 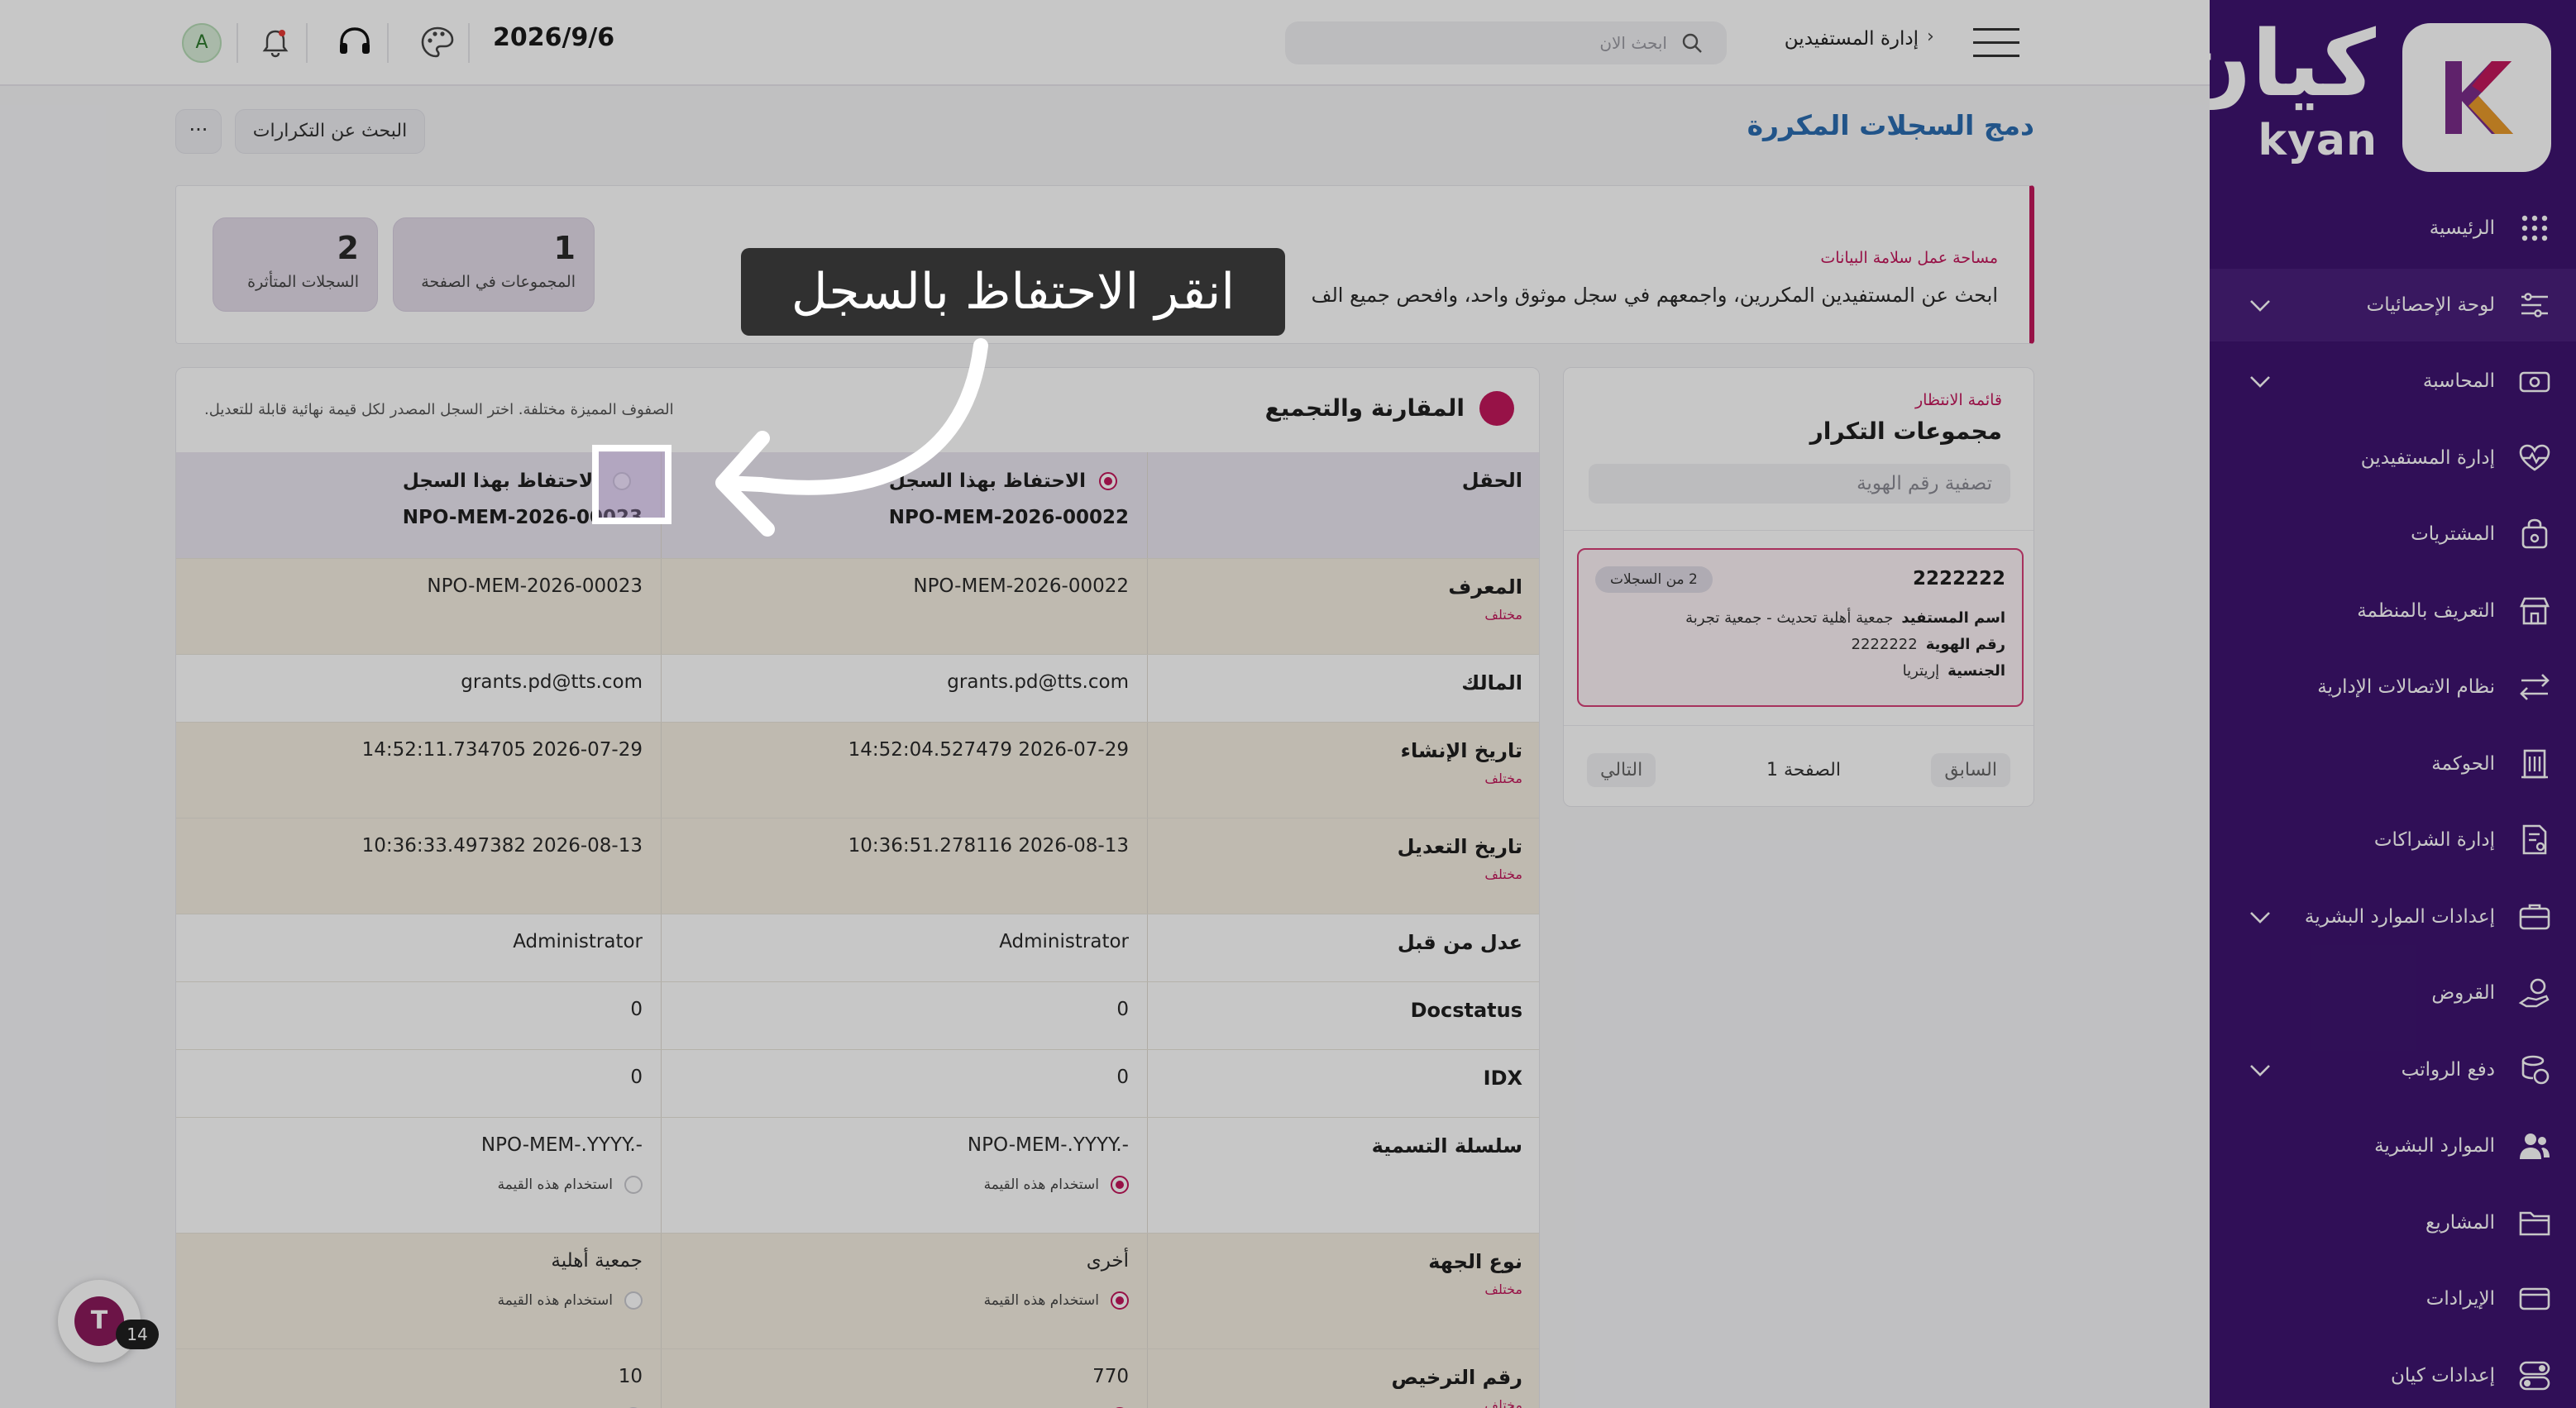 What do you see at coordinates (1108, 481) in the screenshot?
I see `keep-record-a-radio` at bounding box center [1108, 481].